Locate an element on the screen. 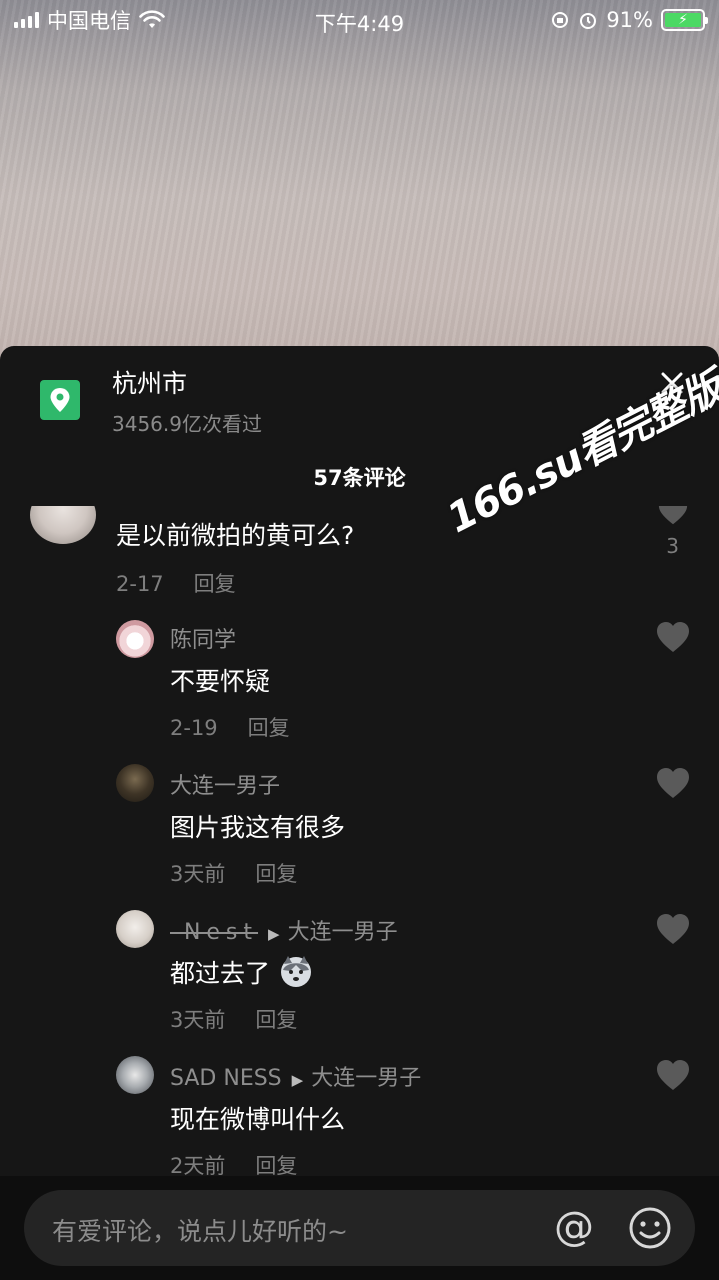  status-bar: 中国电信 下午4:49 91% ⚡ is located at coordinates (359, 20).